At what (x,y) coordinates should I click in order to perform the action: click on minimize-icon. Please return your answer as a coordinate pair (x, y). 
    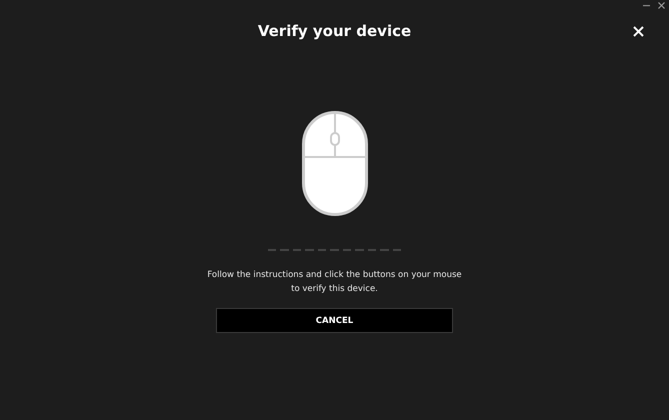
    Looking at the image, I should click on (646, 5).